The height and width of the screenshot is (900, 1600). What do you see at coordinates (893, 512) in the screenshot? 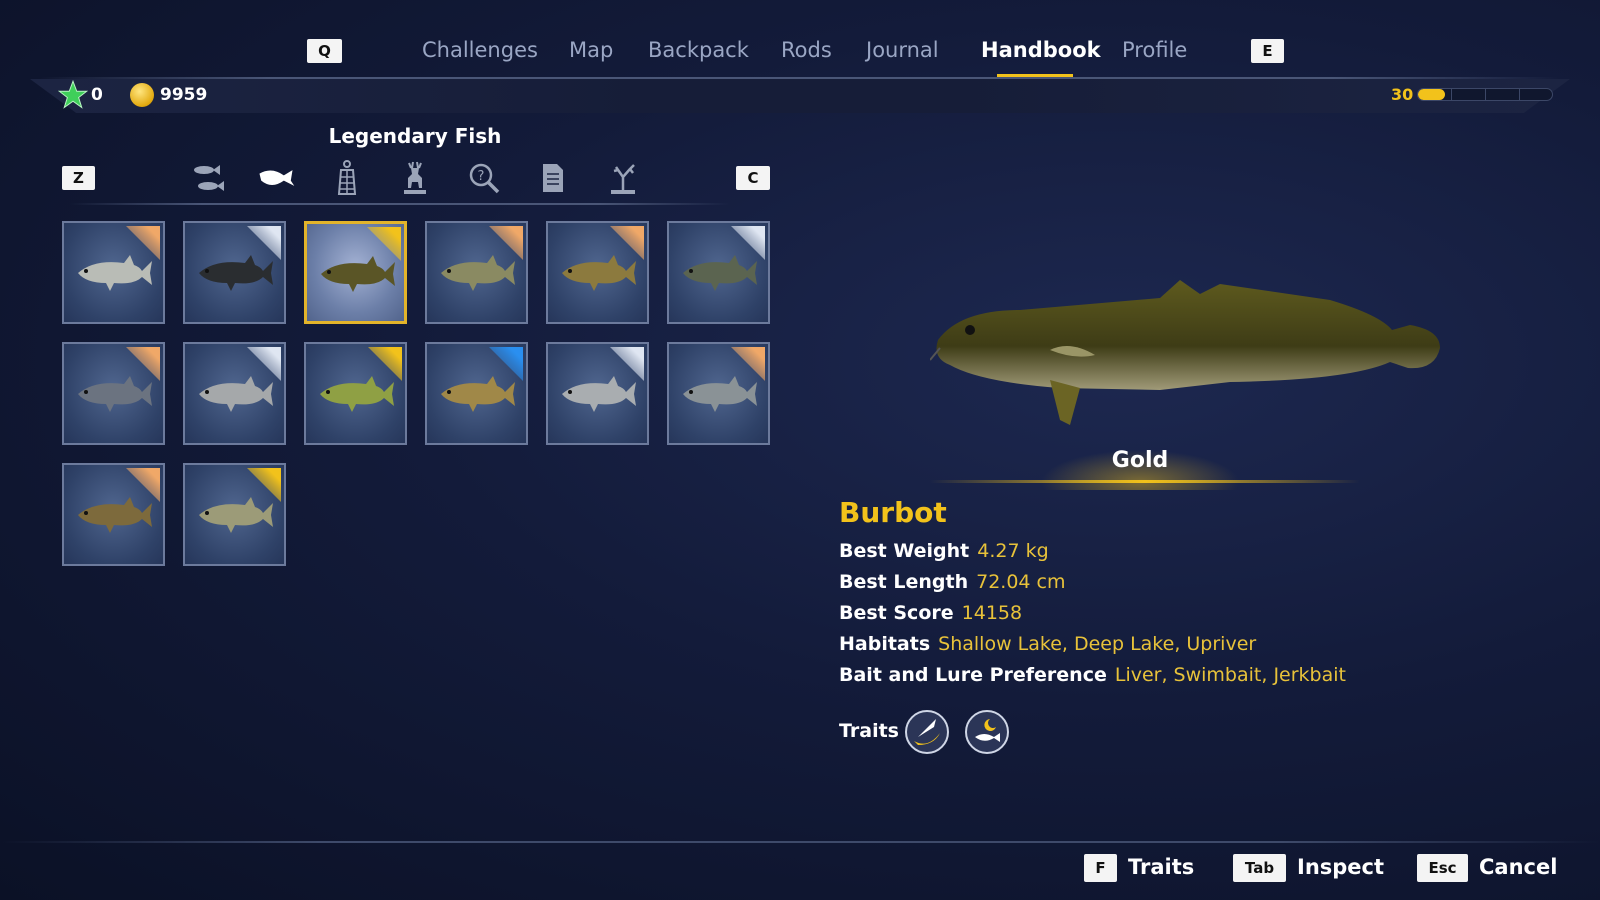
I see `fish-name: Burbot` at bounding box center [893, 512].